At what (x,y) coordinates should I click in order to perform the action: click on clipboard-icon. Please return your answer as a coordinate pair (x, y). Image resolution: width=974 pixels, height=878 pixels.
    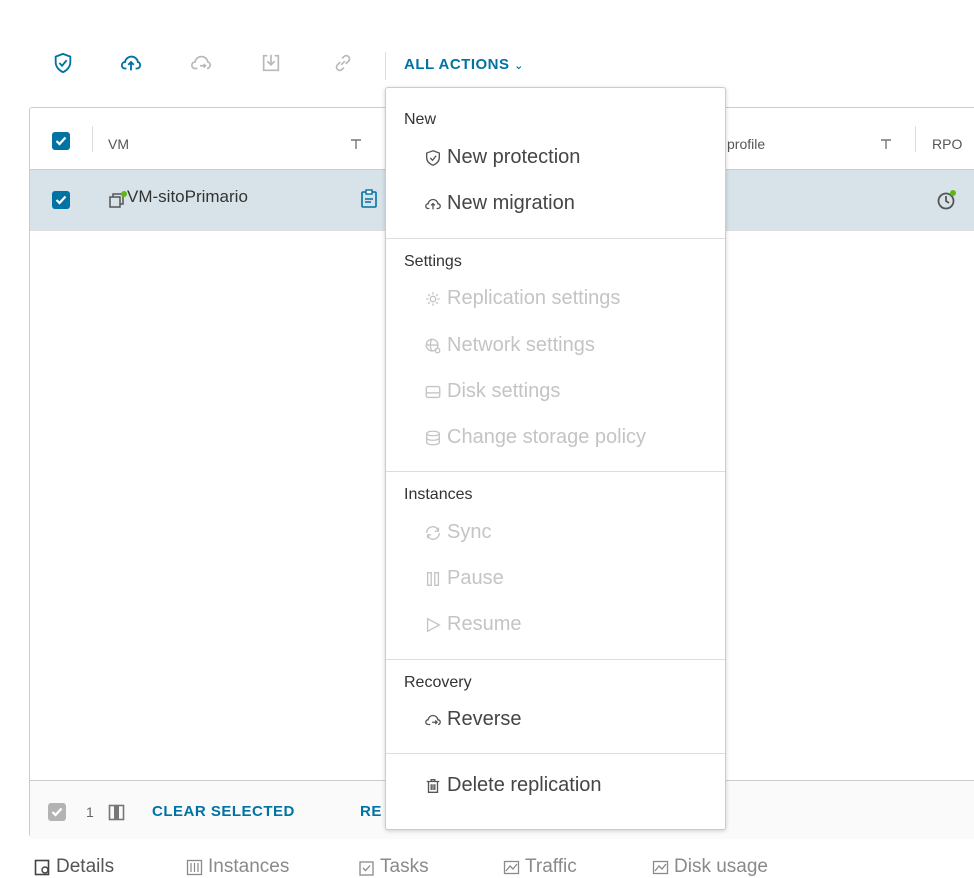
    Looking at the image, I should click on (369, 199).